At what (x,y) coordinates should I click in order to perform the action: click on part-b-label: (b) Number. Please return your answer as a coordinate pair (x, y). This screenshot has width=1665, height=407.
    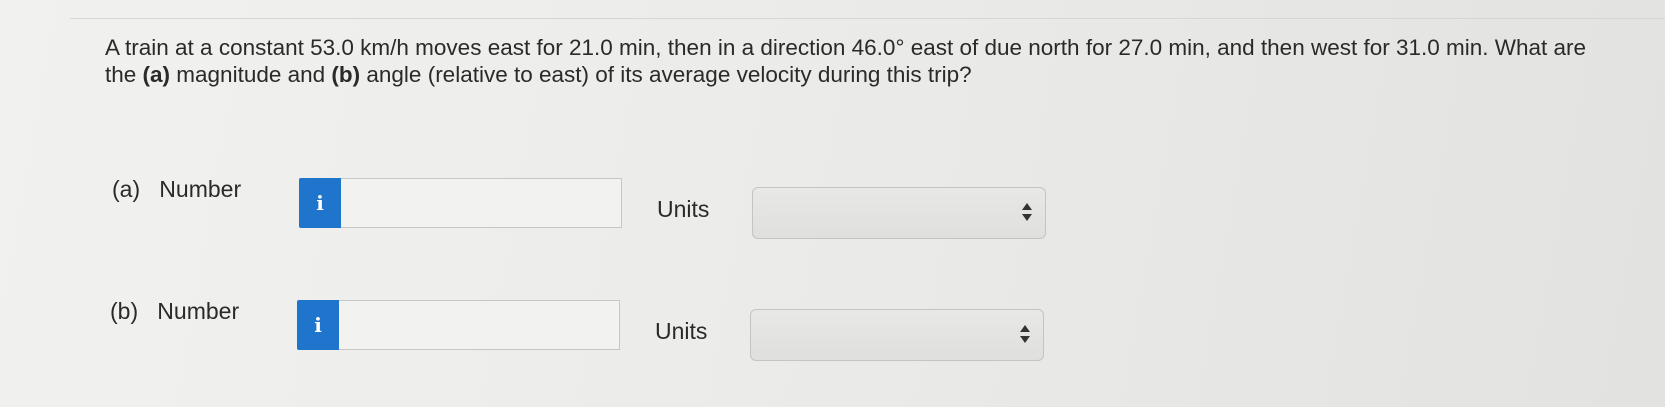
    Looking at the image, I should click on (174, 311).